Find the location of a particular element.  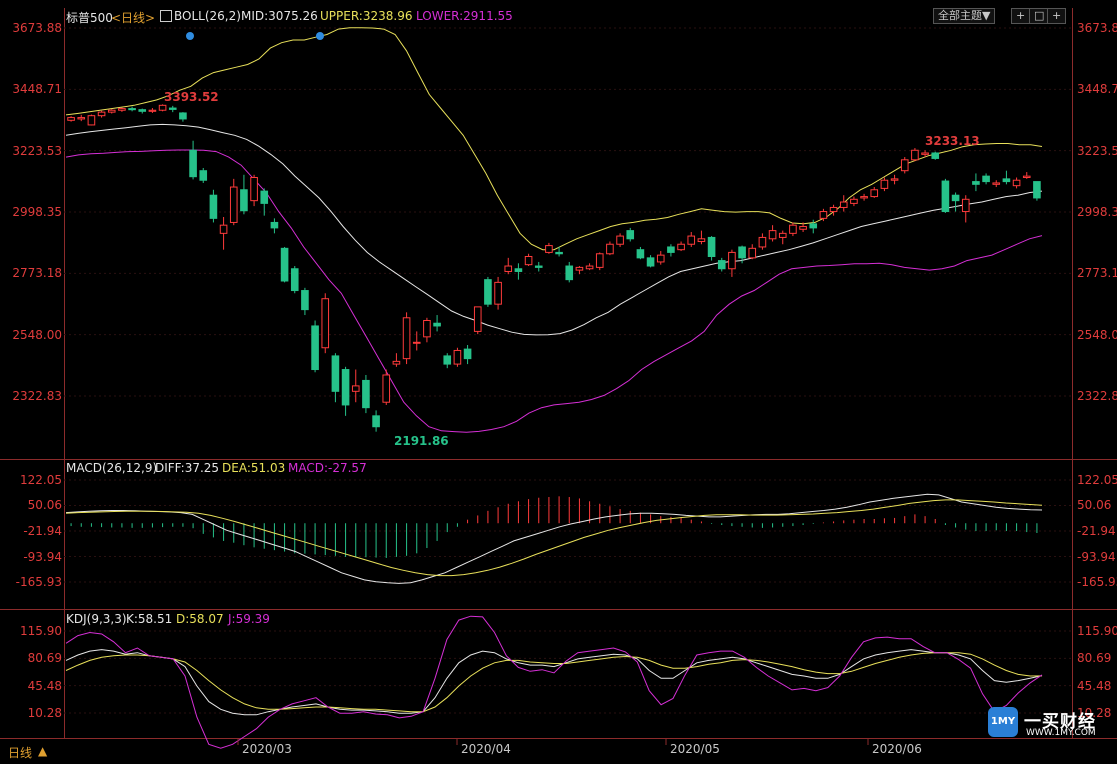

axis-tick-label: 2998.35 is located at coordinates (37, 212).